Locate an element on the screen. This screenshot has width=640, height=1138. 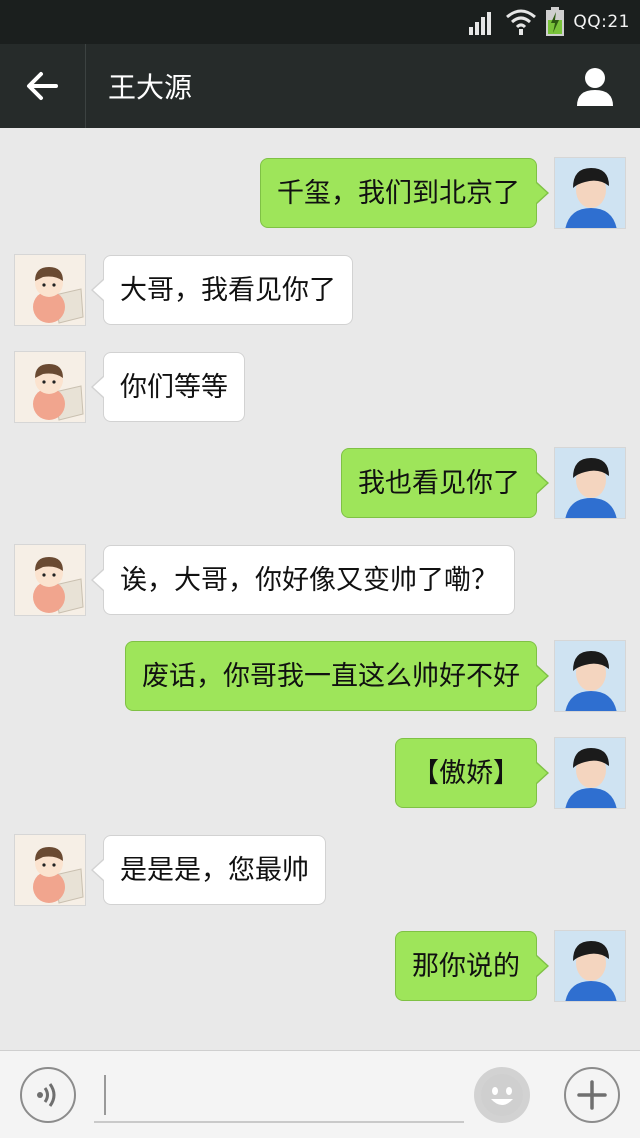
message-input is located at coordinates (279, 1094).